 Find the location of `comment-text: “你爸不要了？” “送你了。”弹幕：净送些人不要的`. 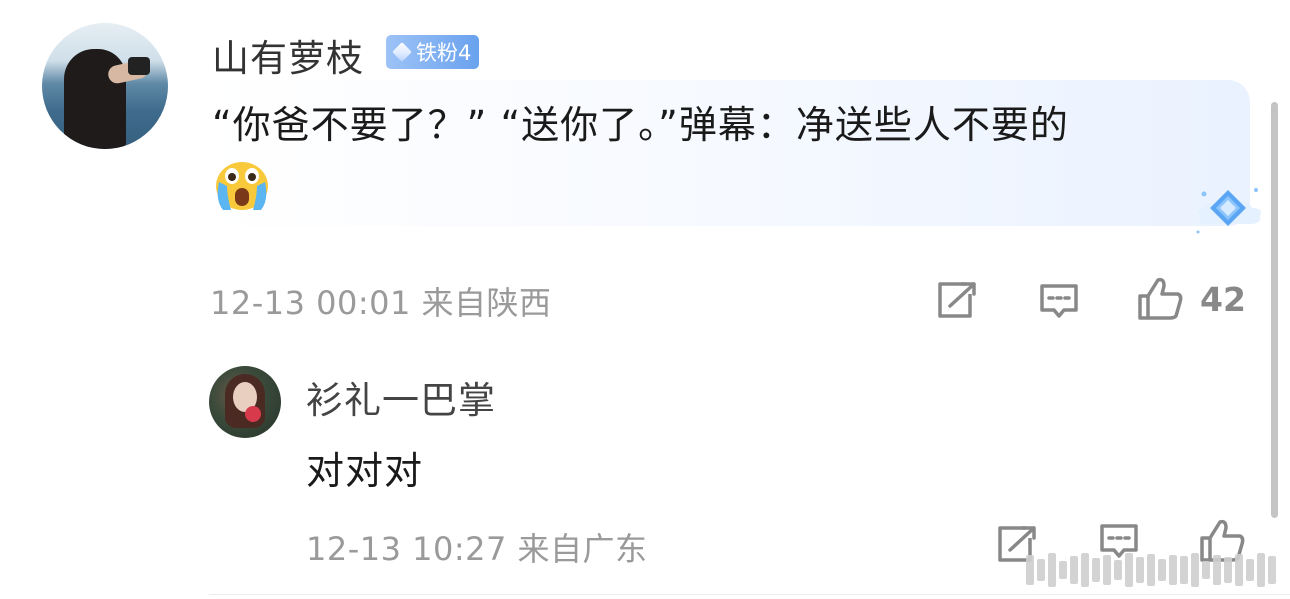

comment-text: “你爸不要了？” “送你了。”弹幕：净送些人不要的 is located at coordinates (640, 125).